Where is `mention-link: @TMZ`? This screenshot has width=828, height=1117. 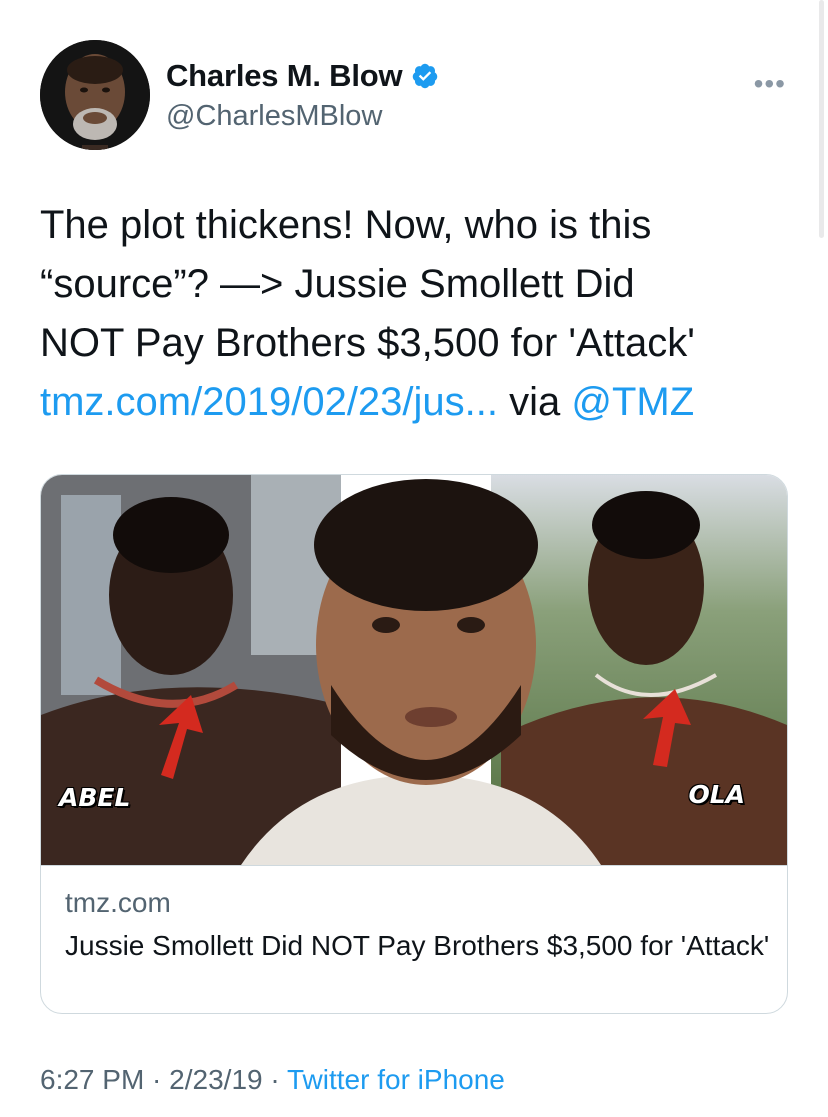 mention-link: @TMZ is located at coordinates (632, 402).